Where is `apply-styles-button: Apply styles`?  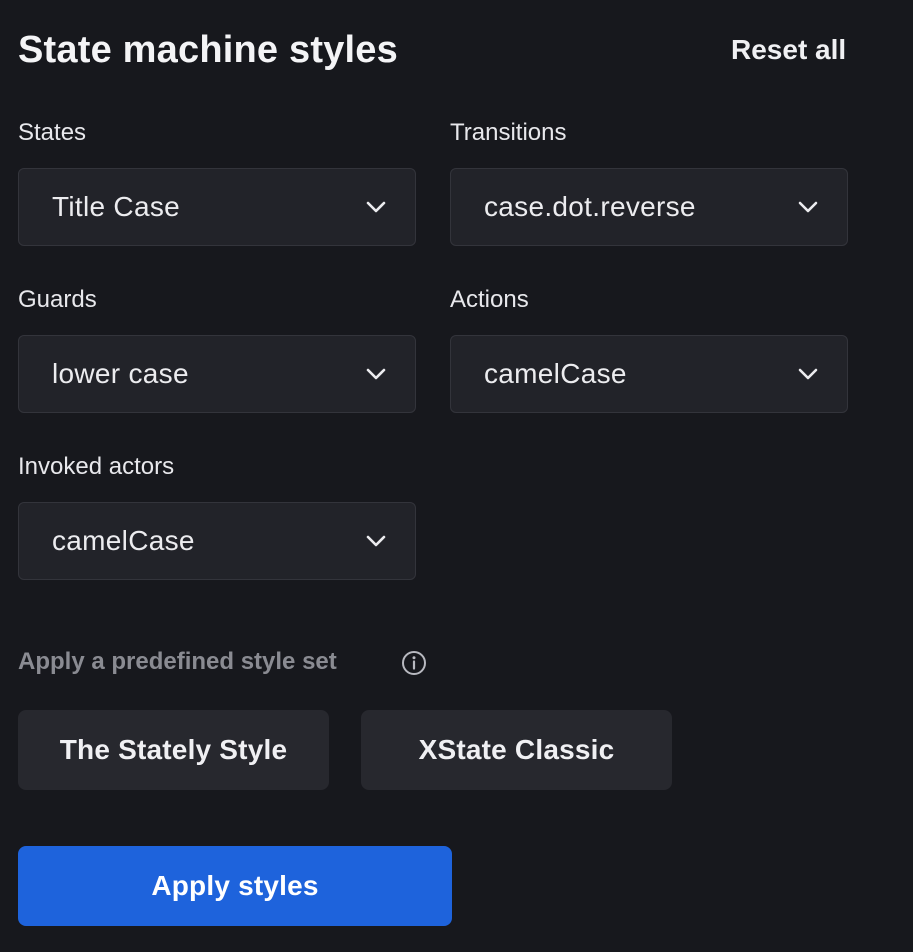 apply-styles-button: Apply styles is located at coordinates (235, 886).